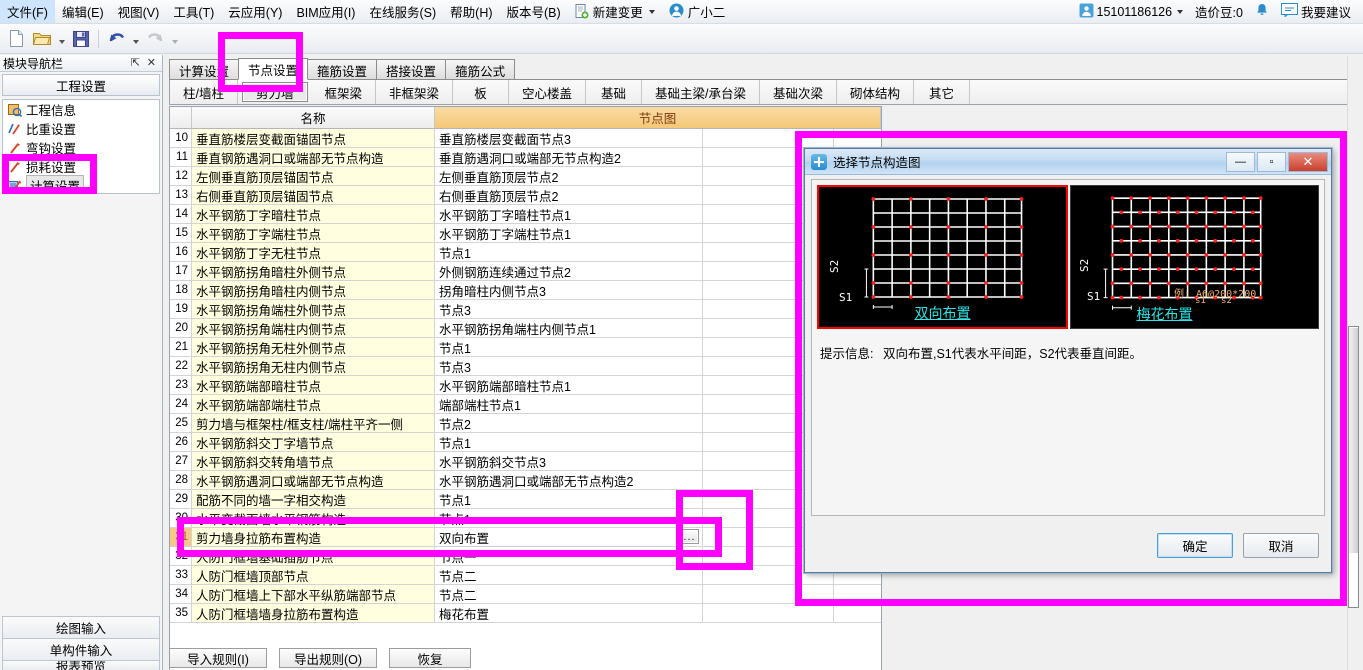  Describe the element at coordinates (525, 518) in the screenshot. I see `table-row: 30 水平变截面墙水平钢筋构造 节点1` at that location.